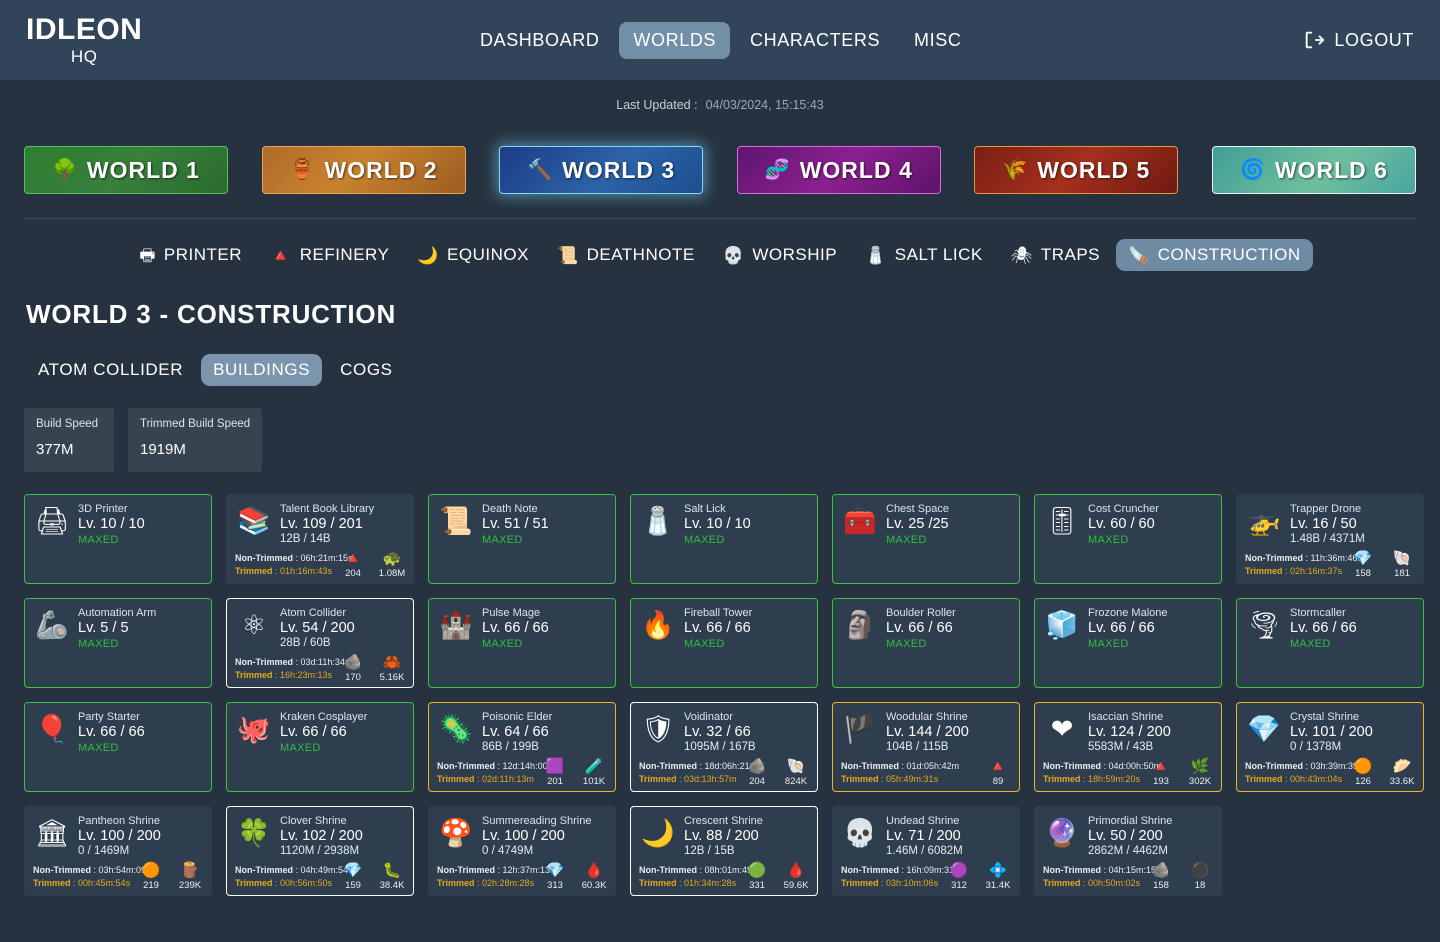 The height and width of the screenshot is (942, 1440). Describe the element at coordinates (776, 877) in the screenshot. I see `build-costs: 🟢 331 🩸 59.6K` at that location.